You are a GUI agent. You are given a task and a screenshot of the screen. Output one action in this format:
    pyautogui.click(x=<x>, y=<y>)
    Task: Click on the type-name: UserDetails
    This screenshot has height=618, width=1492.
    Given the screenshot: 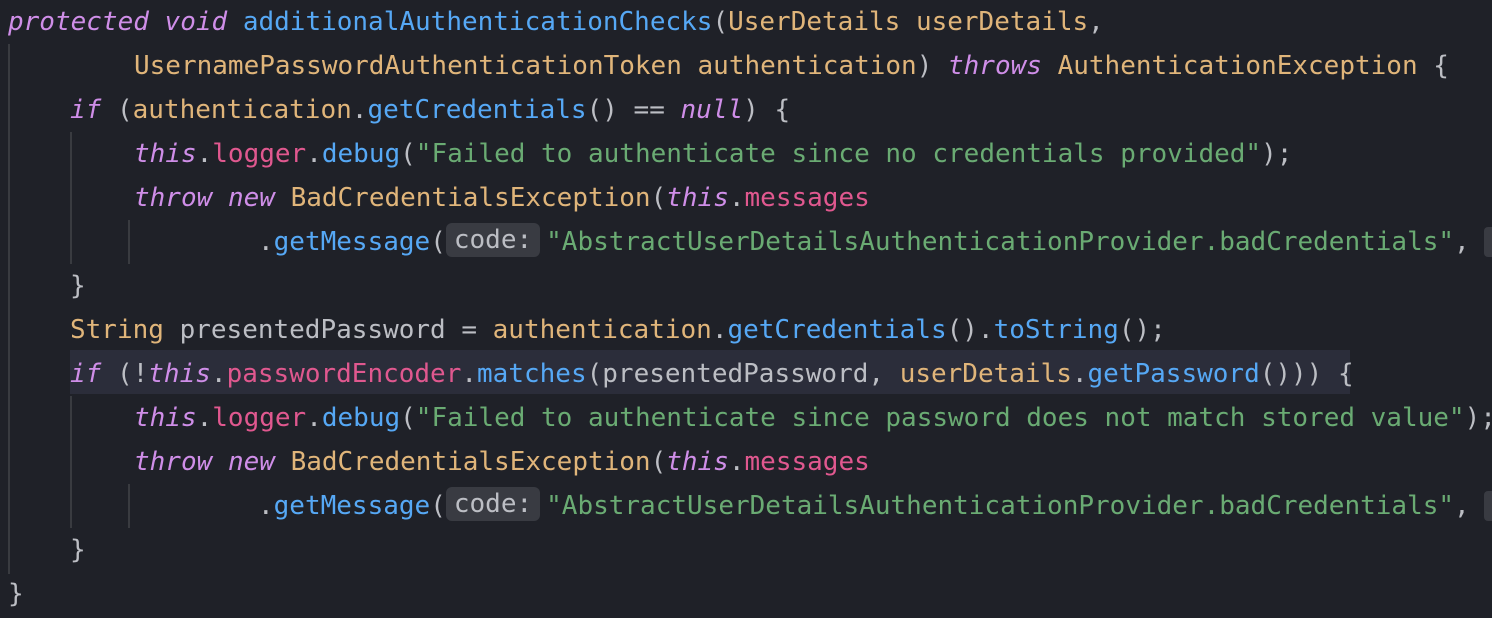 What is the action you would take?
    pyautogui.click(x=814, y=22)
    